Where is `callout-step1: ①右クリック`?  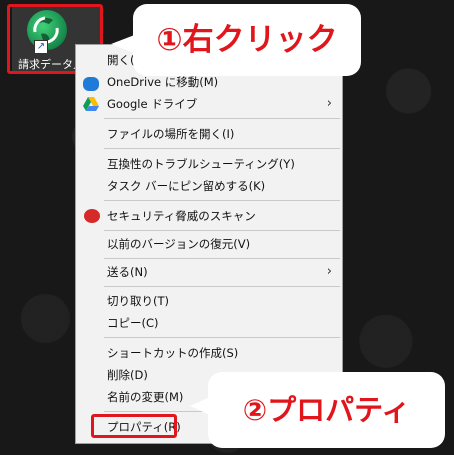 callout-step1: ①右クリック is located at coordinates (247, 40).